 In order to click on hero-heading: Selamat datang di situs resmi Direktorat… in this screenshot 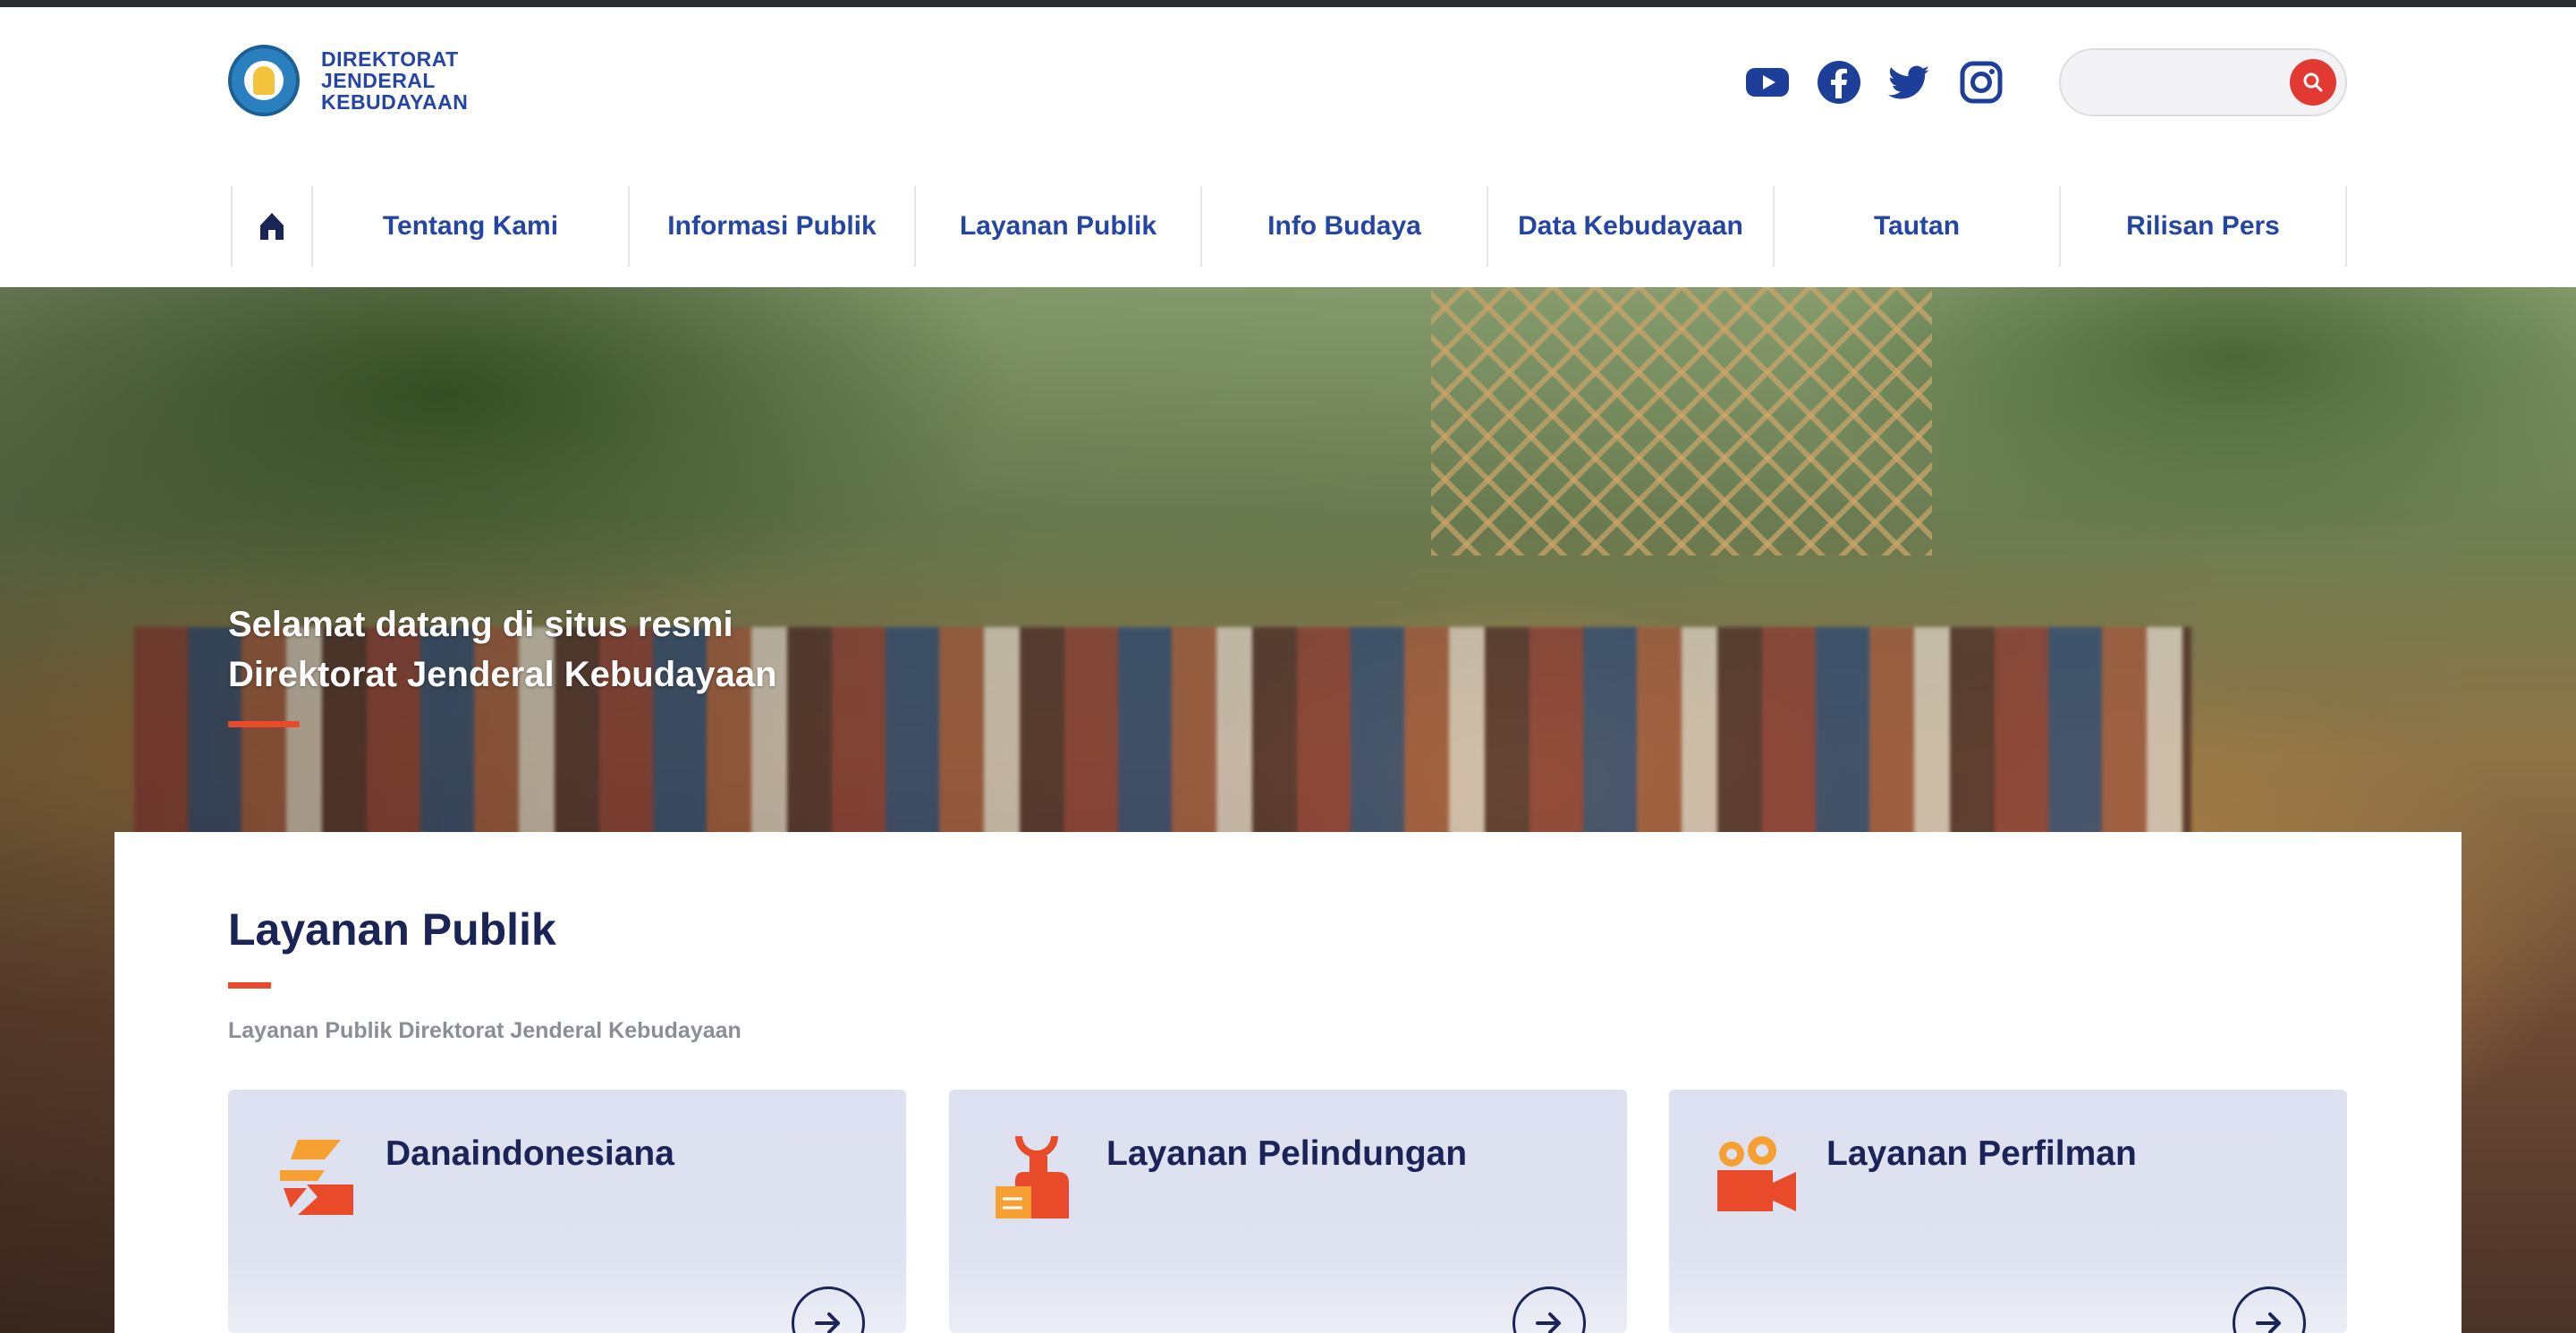, I will do `click(502, 649)`.